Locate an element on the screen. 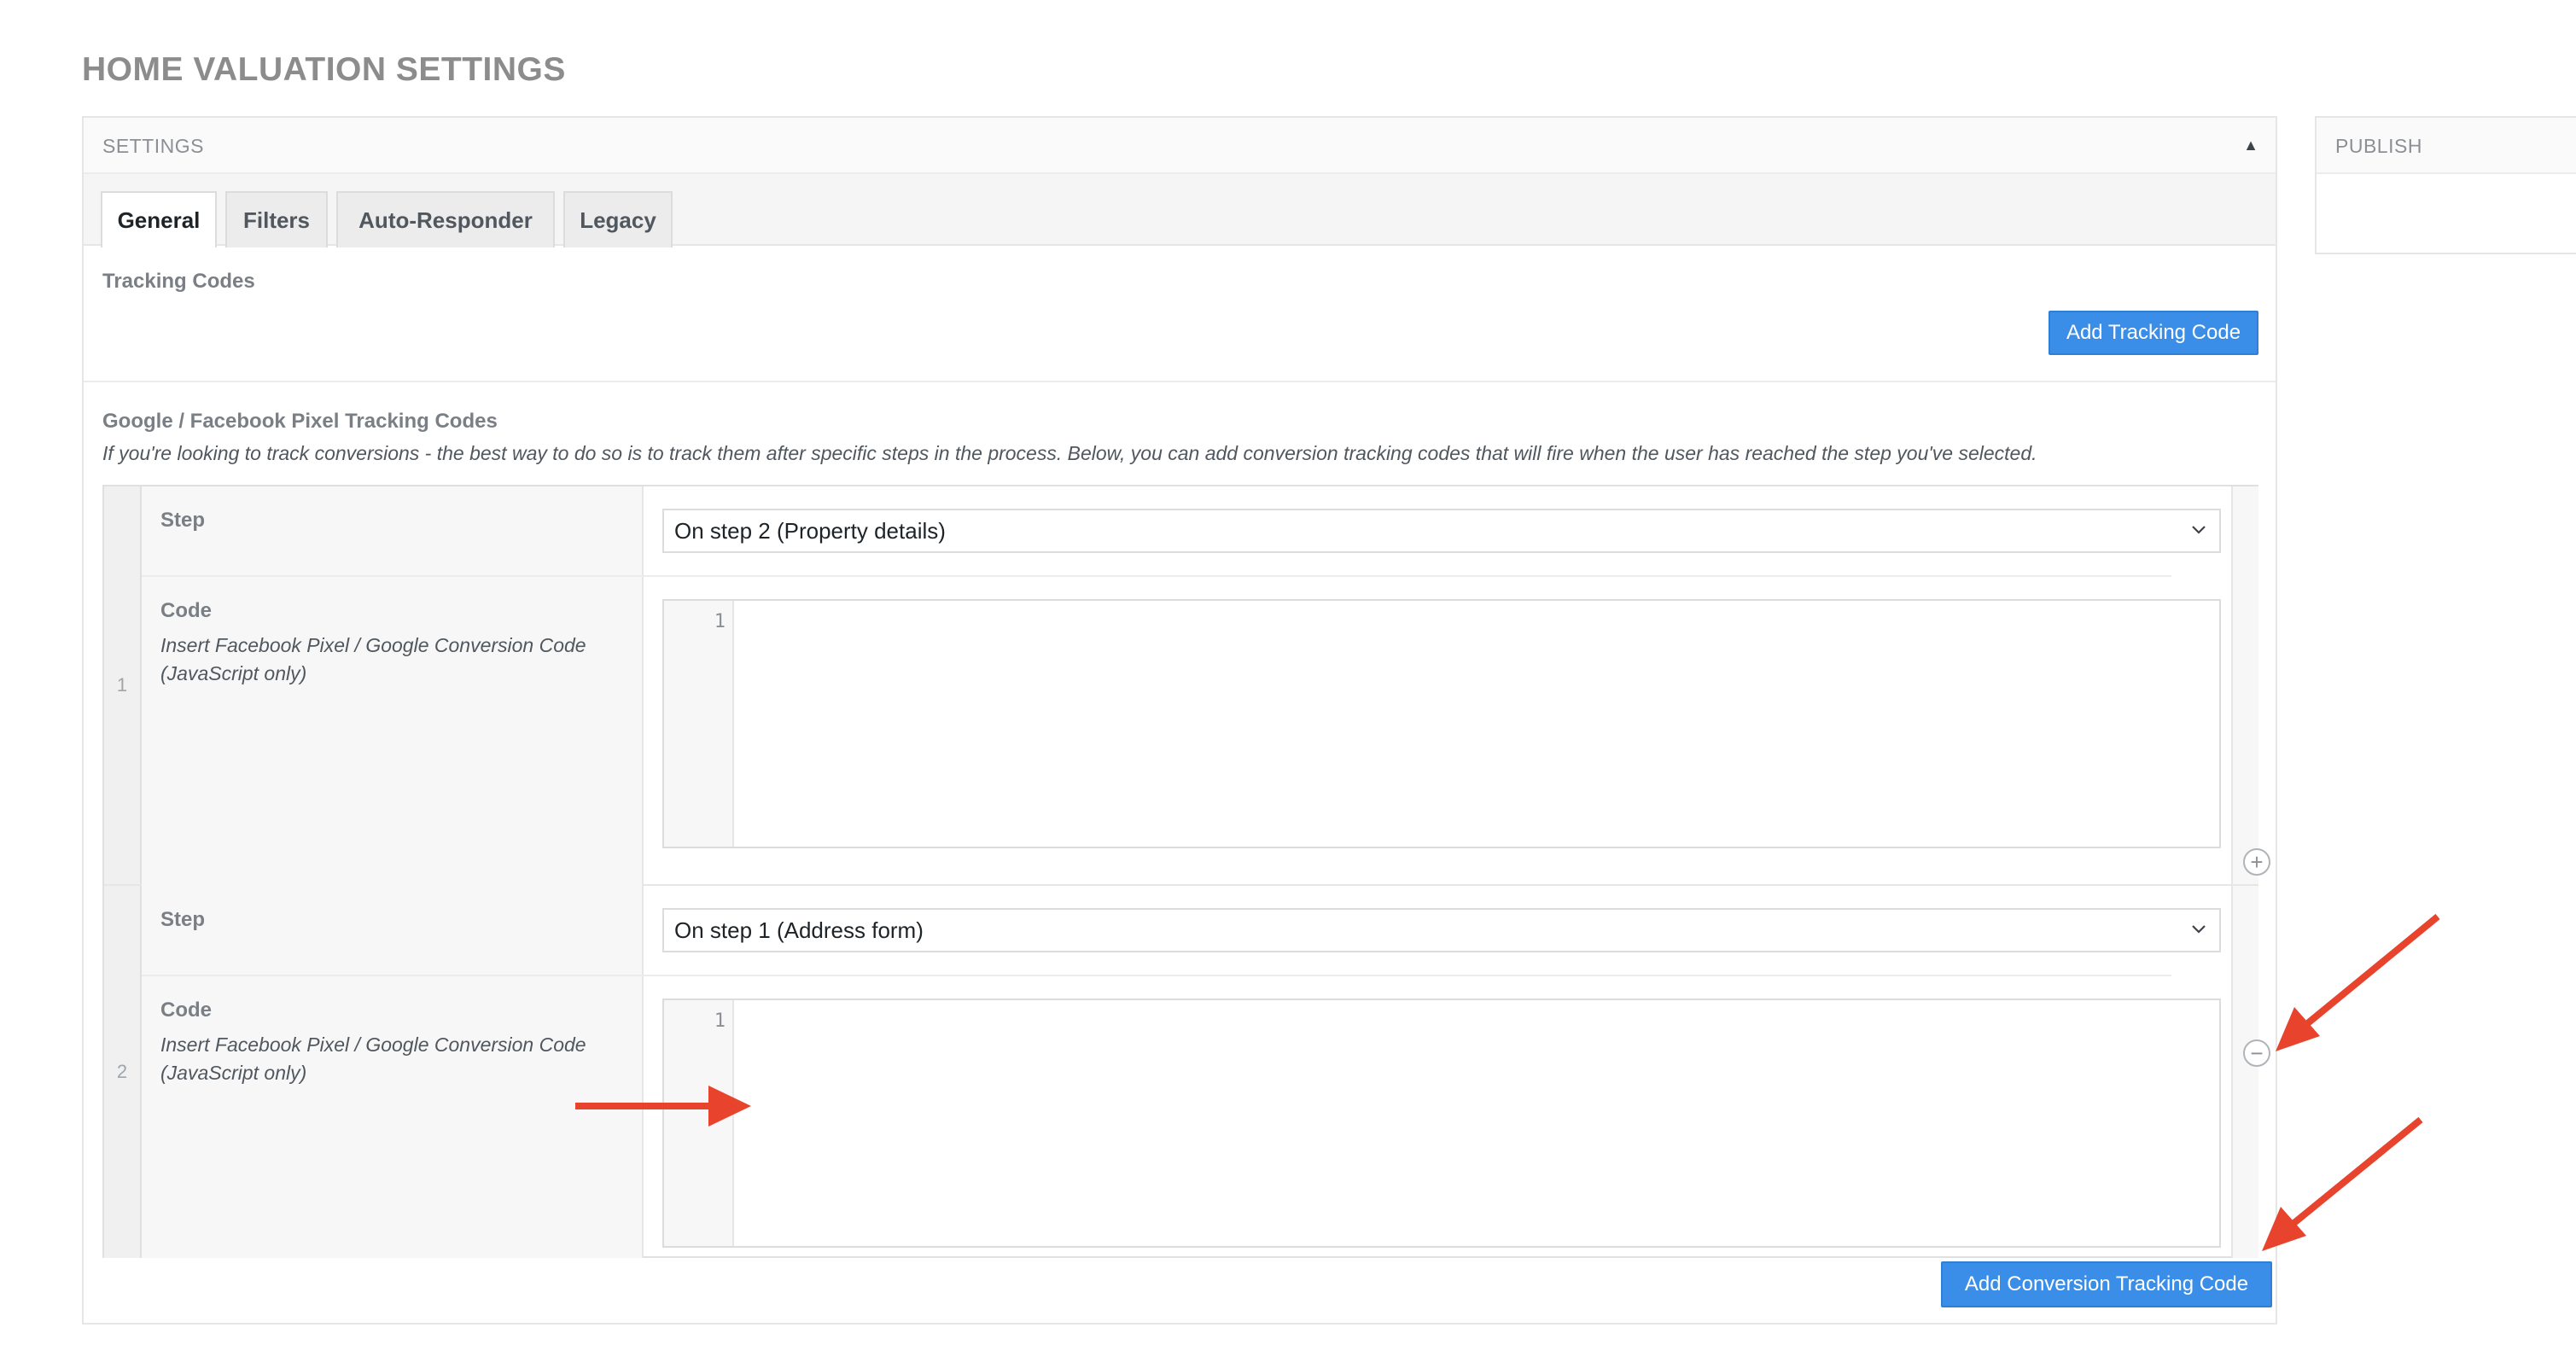 Image resolution: width=2576 pixels, height=1345 pixels. tab-legacy: Legacy is located at coordinates (618, 219).